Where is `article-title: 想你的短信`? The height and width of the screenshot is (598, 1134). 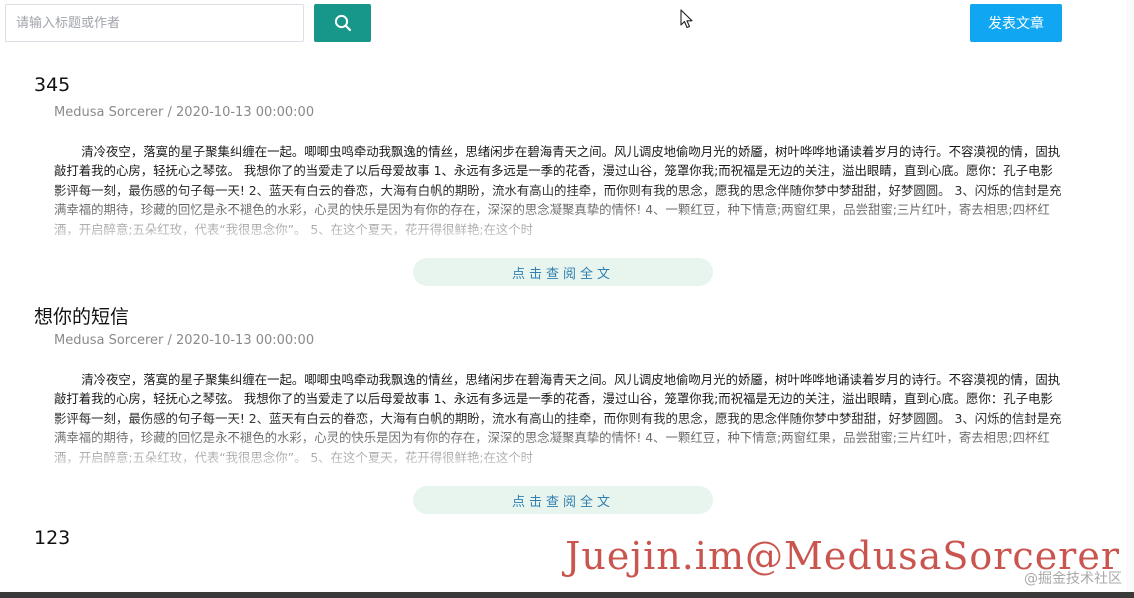 article-title: 想你的短信 is located at coordinates (81, 315).